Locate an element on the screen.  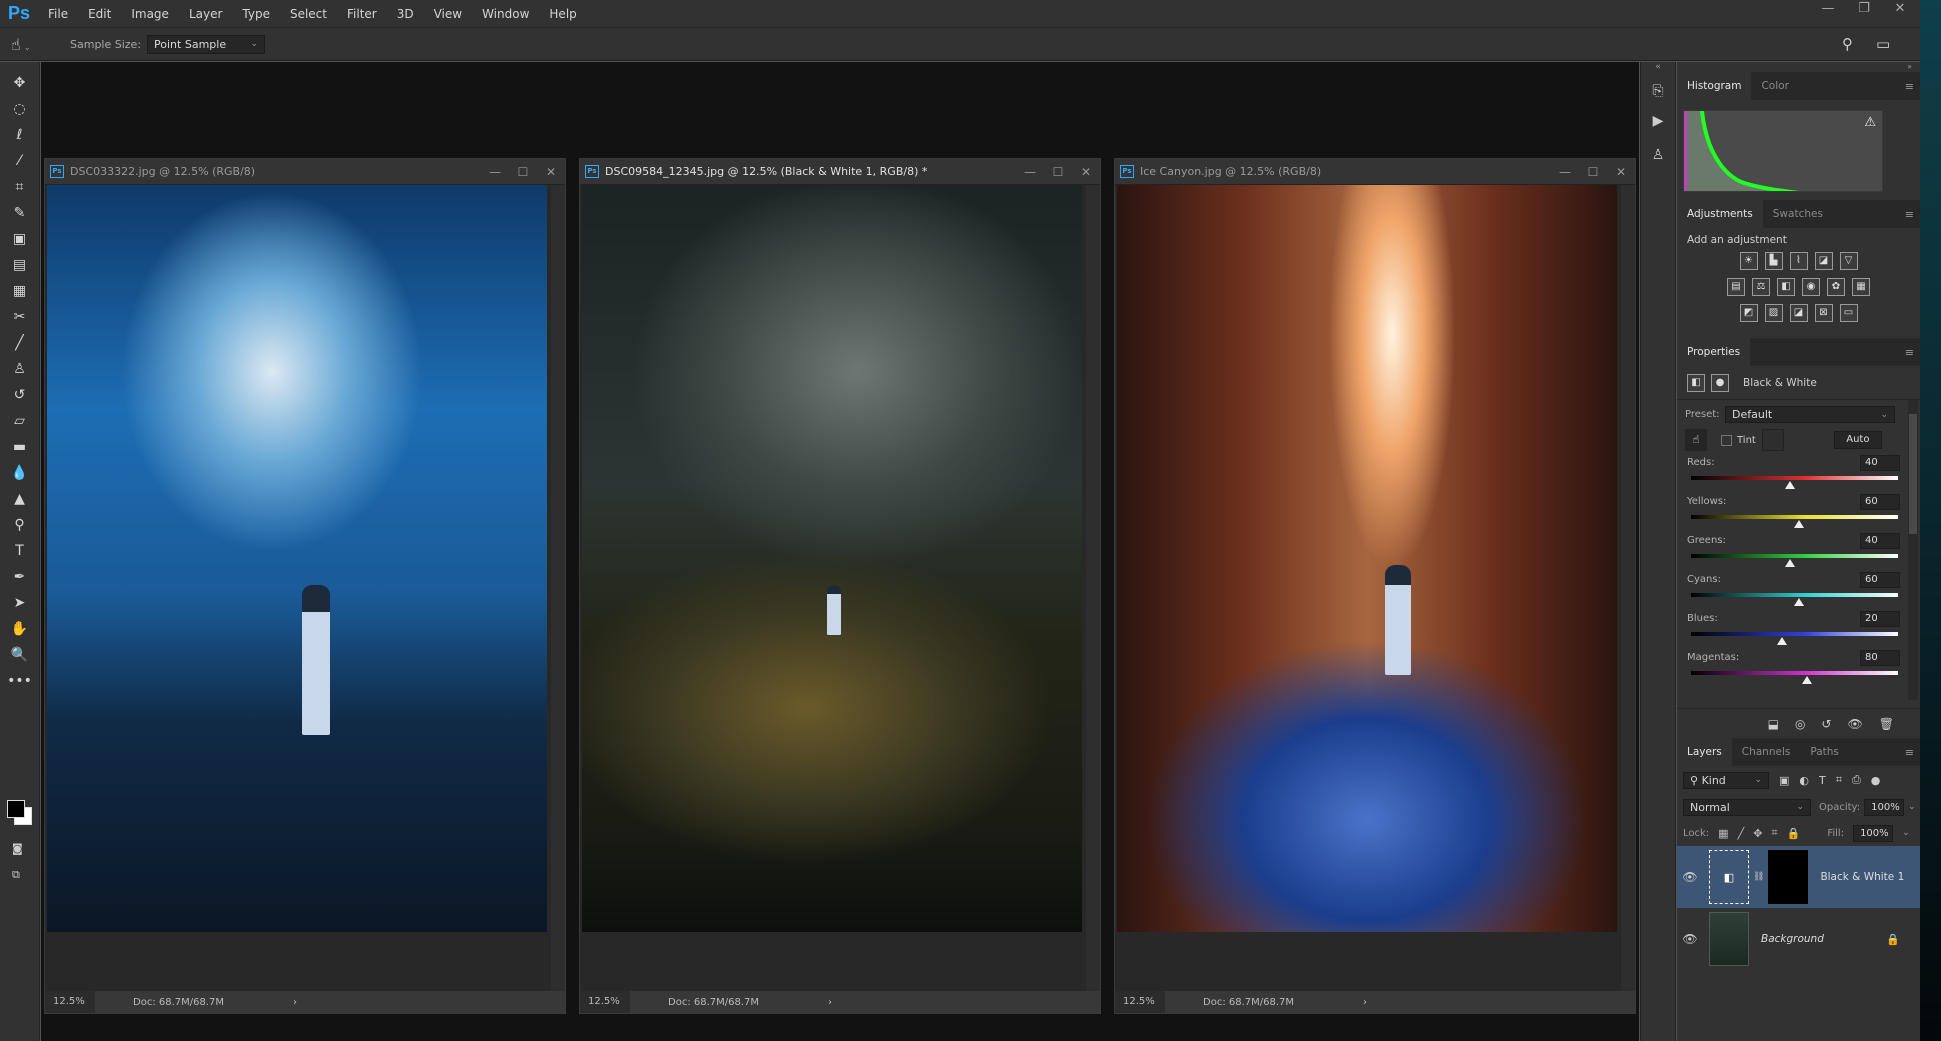
layer-row: 👁 ◧ ⛓ Black & White 1 is located at coordinates (1798, 877).